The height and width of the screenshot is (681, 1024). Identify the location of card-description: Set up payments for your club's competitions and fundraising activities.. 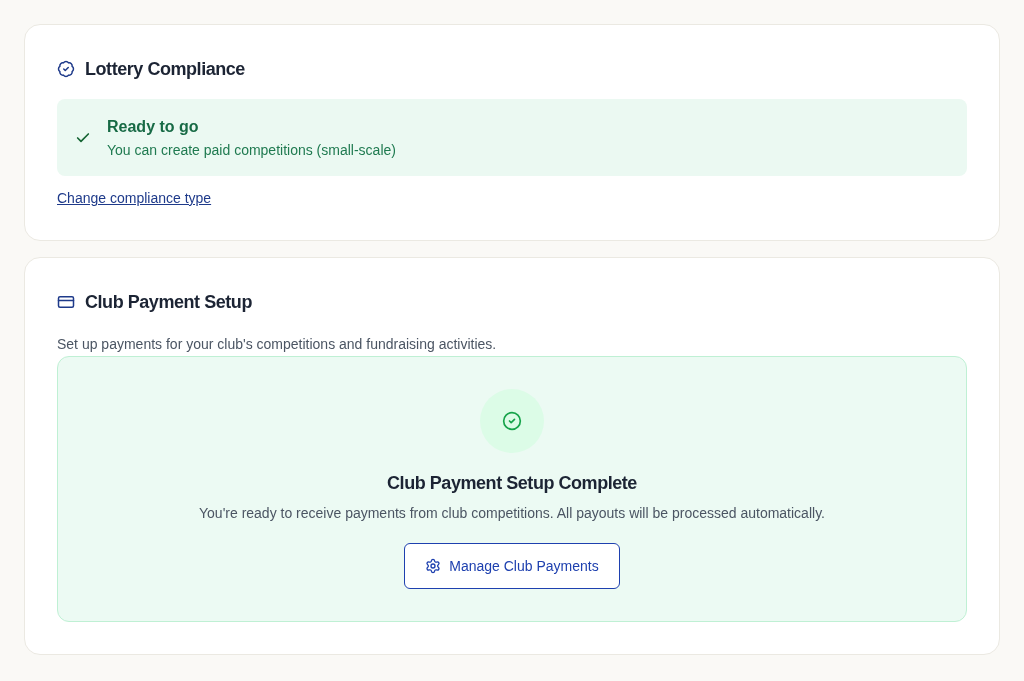
(277, 344).